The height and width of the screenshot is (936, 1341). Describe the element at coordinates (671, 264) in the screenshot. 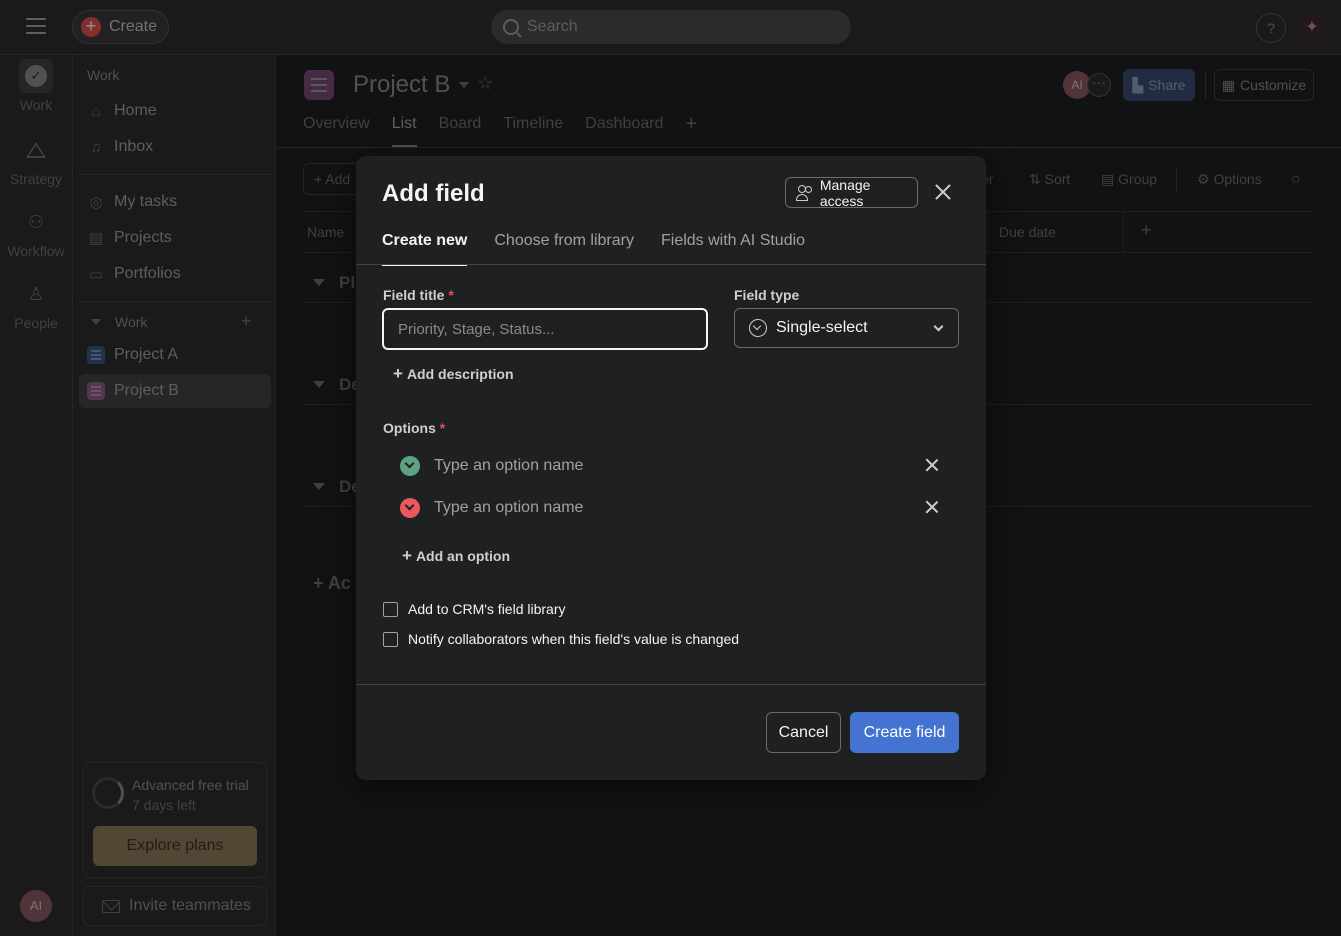

I see `tabs-divider` at that location.